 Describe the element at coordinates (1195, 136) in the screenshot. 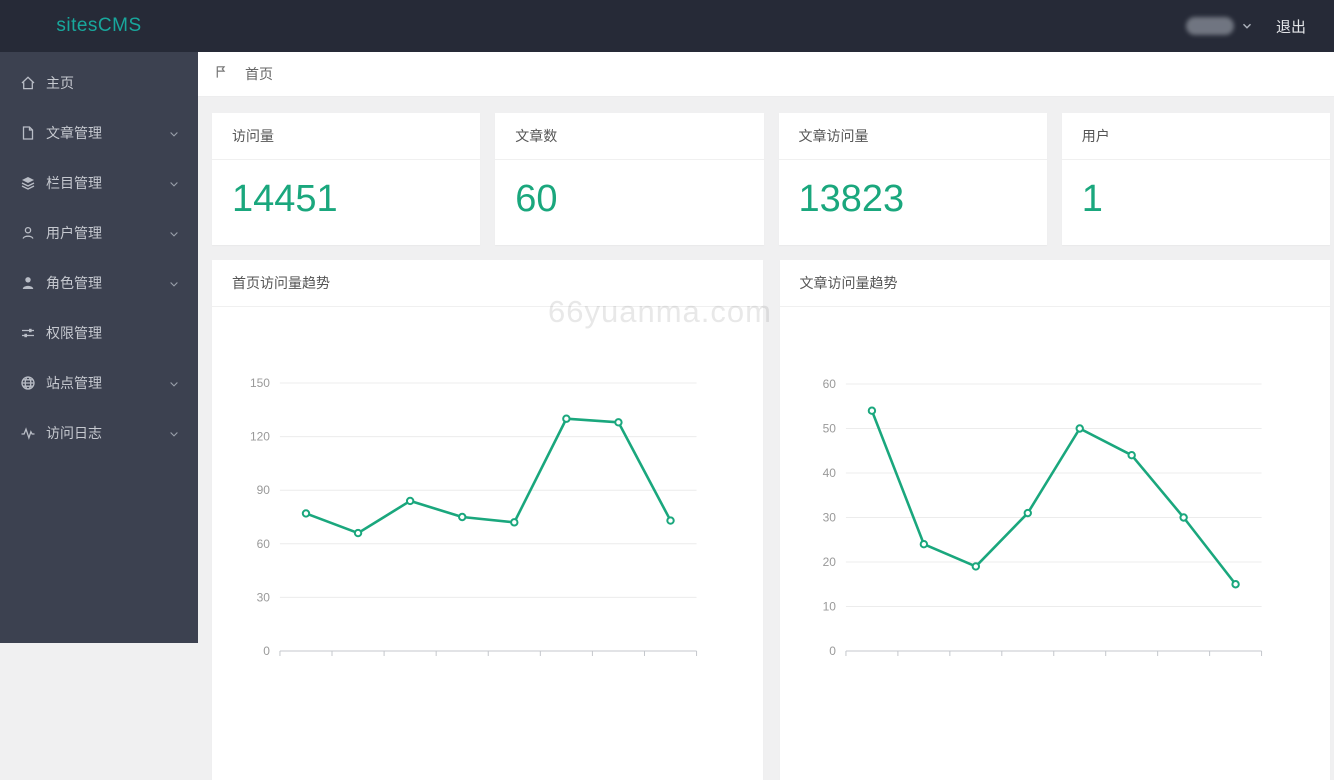

I see `stat-label: 用户` at that location.